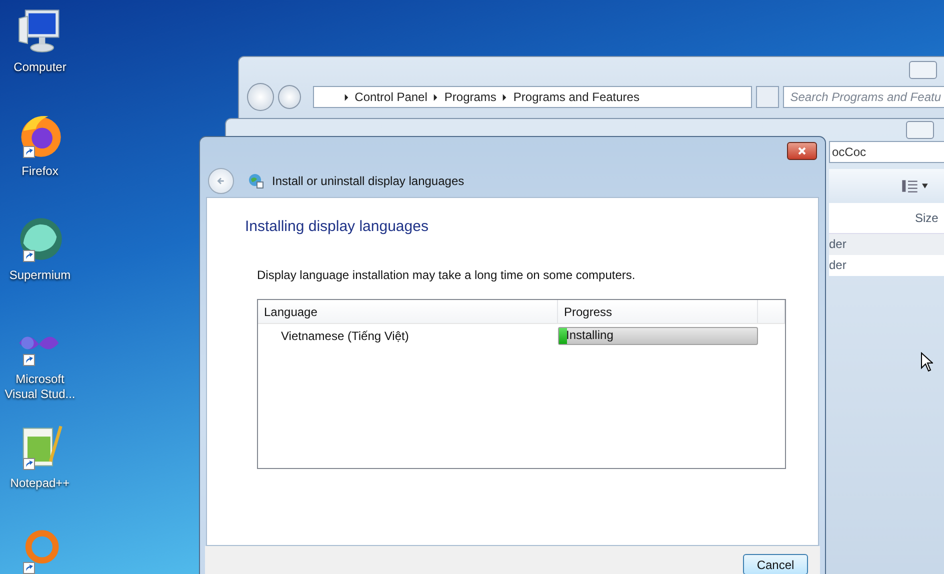  Describe the element at coordinates (886, 152) in the screenshot. I see `address-field: ocCoc` at that location.